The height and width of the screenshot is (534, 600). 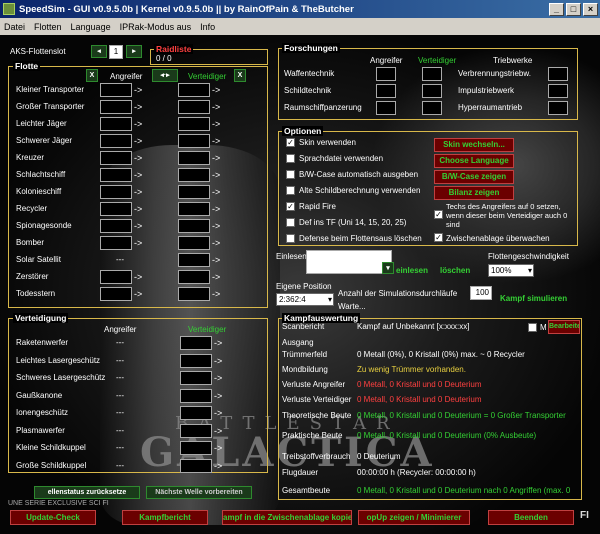 What do you see at coordinates (511, 270) in the screenshot?
I see `flottengeschwindigkeit-select: 100%` at bounding box center [511, 270].